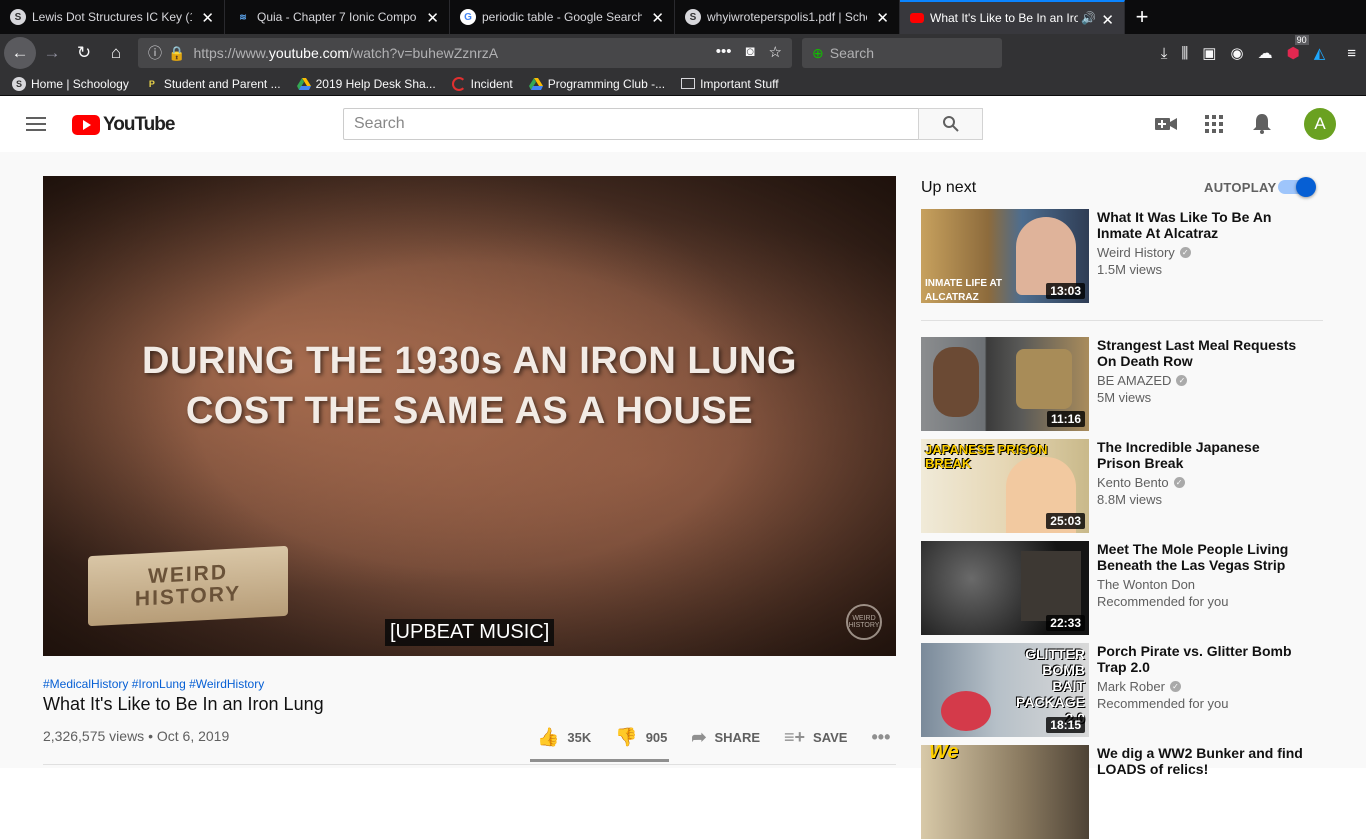  What do you see at coordinates (1166, 124) in the screenshot?
I see `create-video-icon` at bounding box center [1166, 124].